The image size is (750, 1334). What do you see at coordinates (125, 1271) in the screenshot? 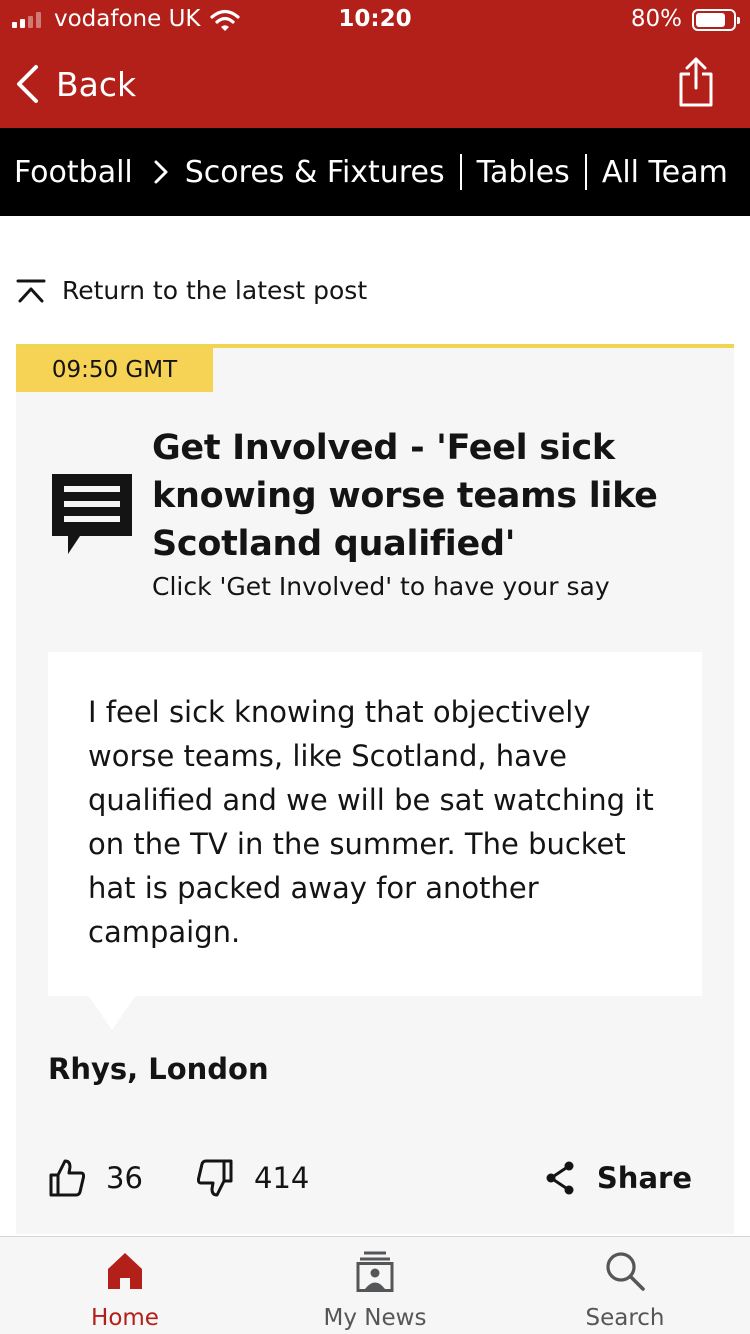
I see `home-icon` at bounding box center [125, 1271].